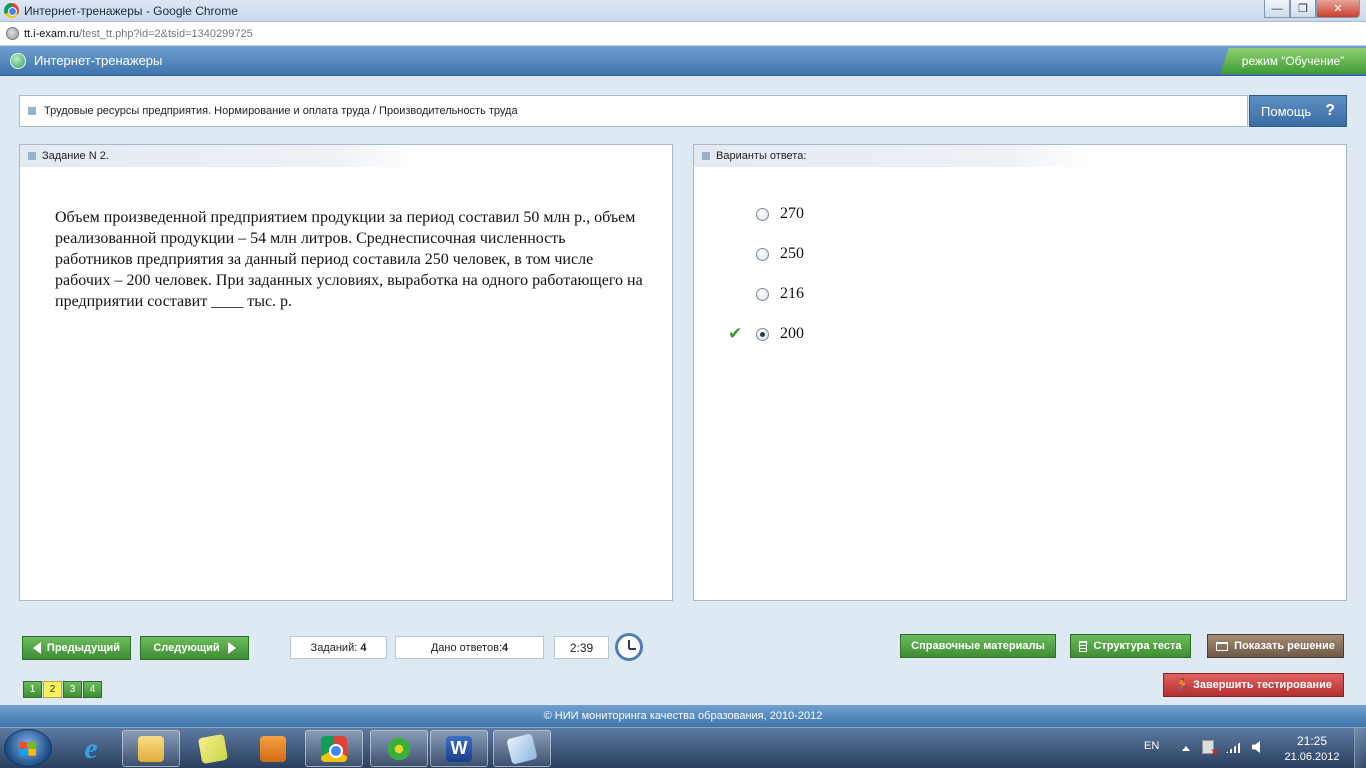  I want to click on answers-panel-header: Варианты ответа:, so click(891, 156).